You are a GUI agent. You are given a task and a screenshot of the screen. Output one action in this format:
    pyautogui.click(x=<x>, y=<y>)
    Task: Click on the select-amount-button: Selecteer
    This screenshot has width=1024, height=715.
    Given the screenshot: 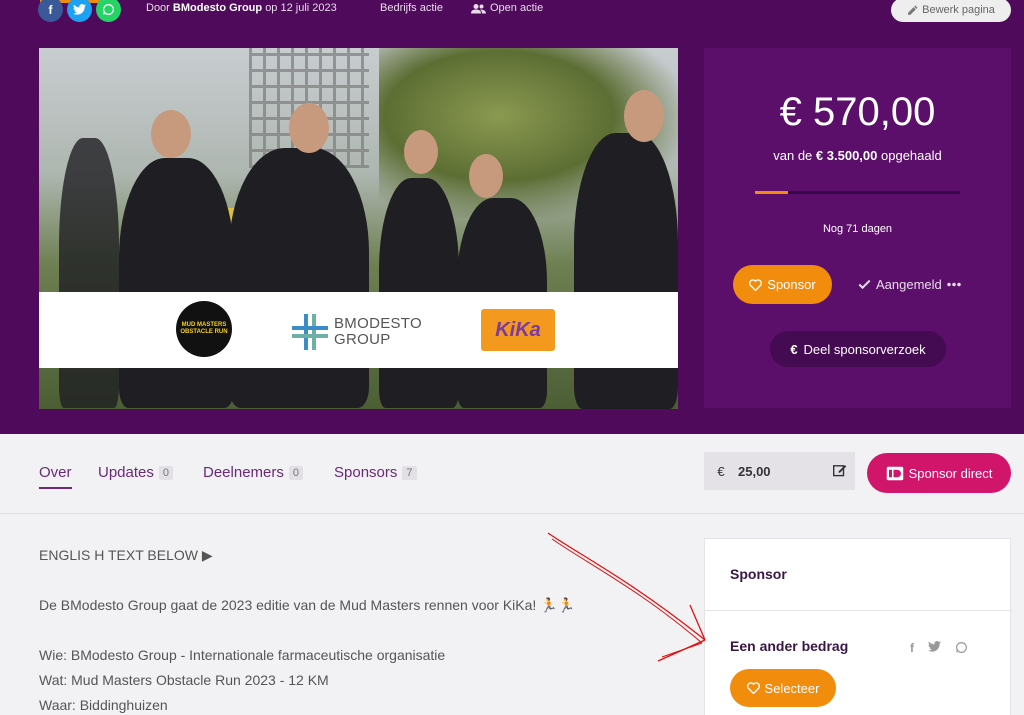 What is the action you would take?
    pyautogui.click(x=783, y=688)
    